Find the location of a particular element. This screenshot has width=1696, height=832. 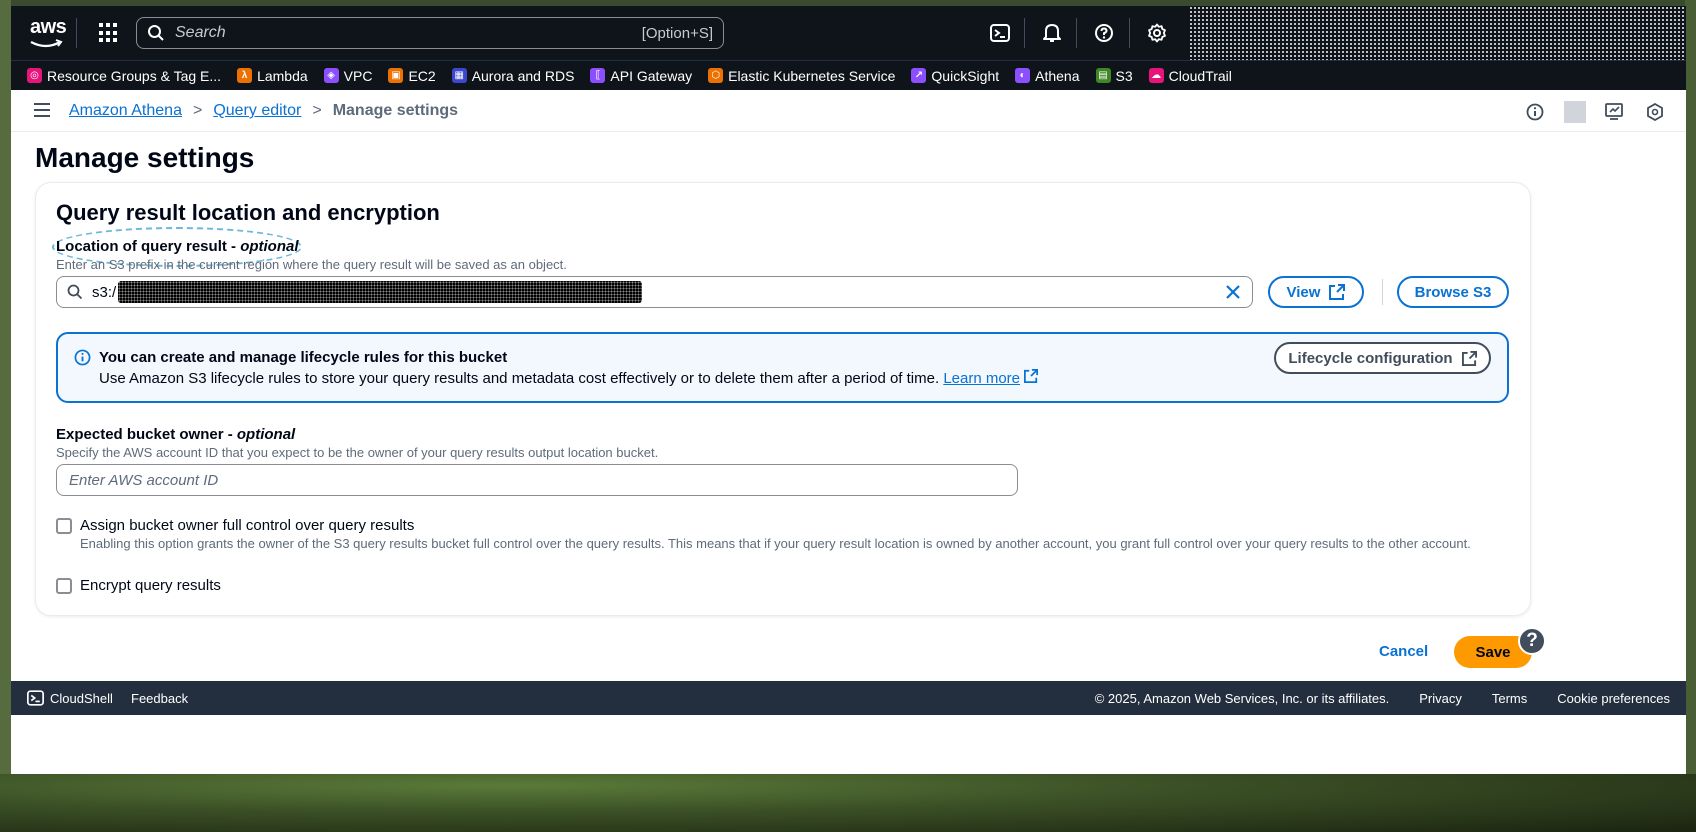

favorite-eks: ⬡ Elastic Kubernetes Service is located at coordinates (801, 76).